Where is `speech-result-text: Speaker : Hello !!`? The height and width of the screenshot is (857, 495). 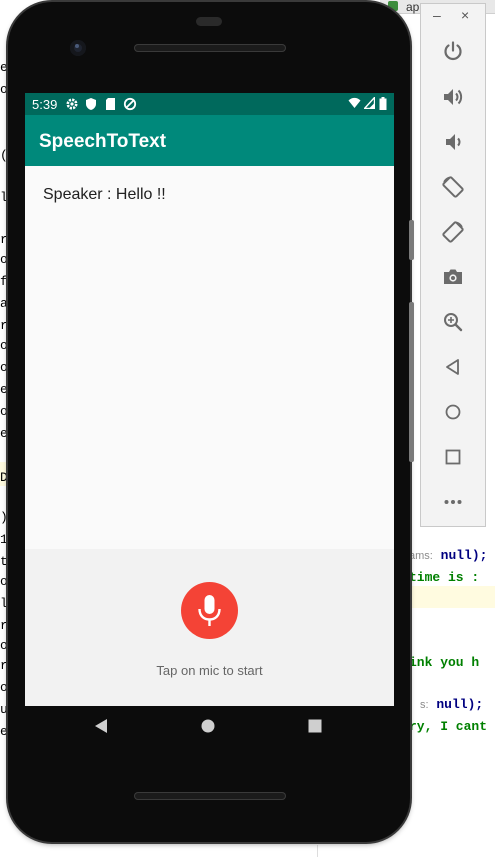
speech-result-text: Speaker : Hello !! is located at coordinates (104, 194).